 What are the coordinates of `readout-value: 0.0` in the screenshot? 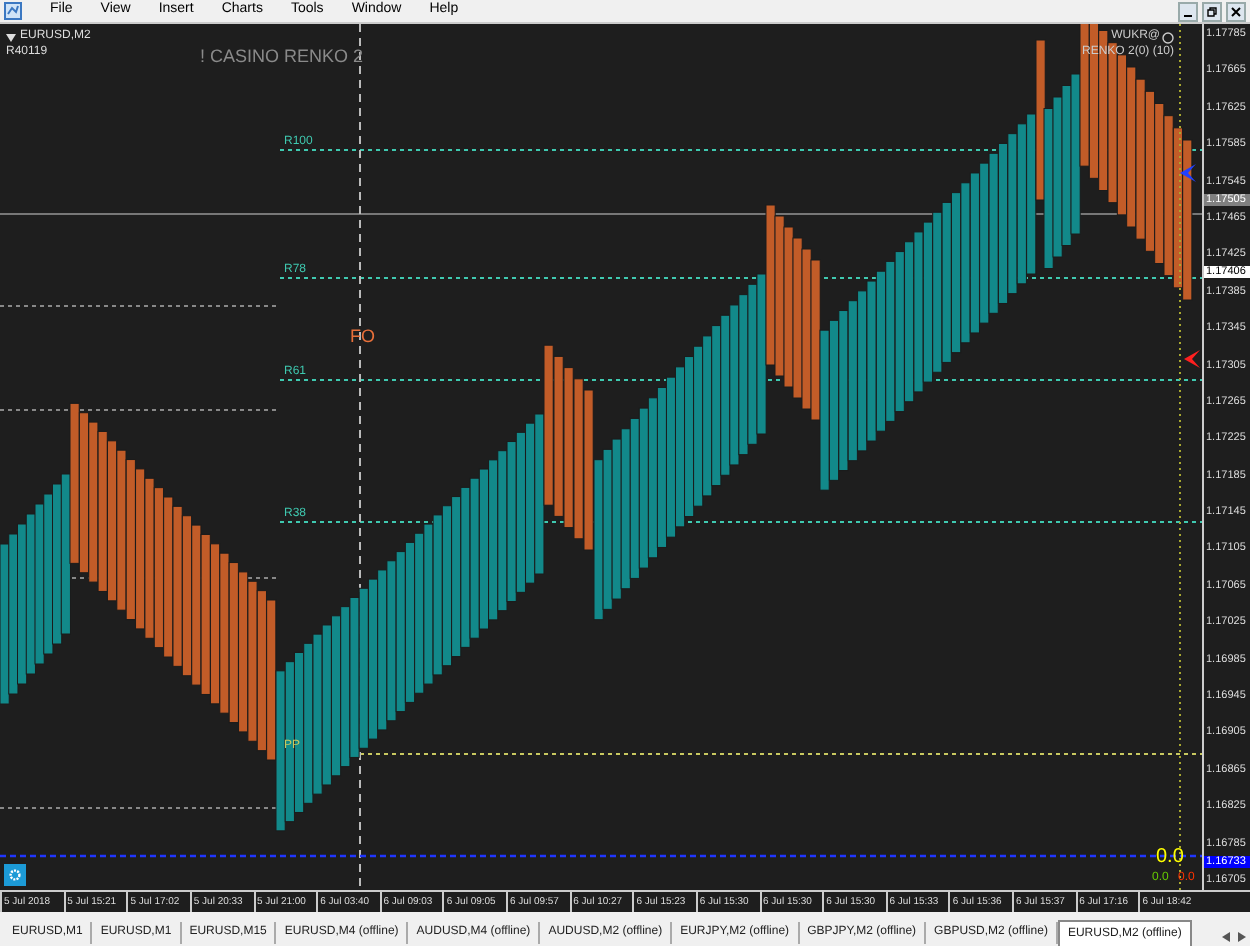 It's located at (1170, 858).